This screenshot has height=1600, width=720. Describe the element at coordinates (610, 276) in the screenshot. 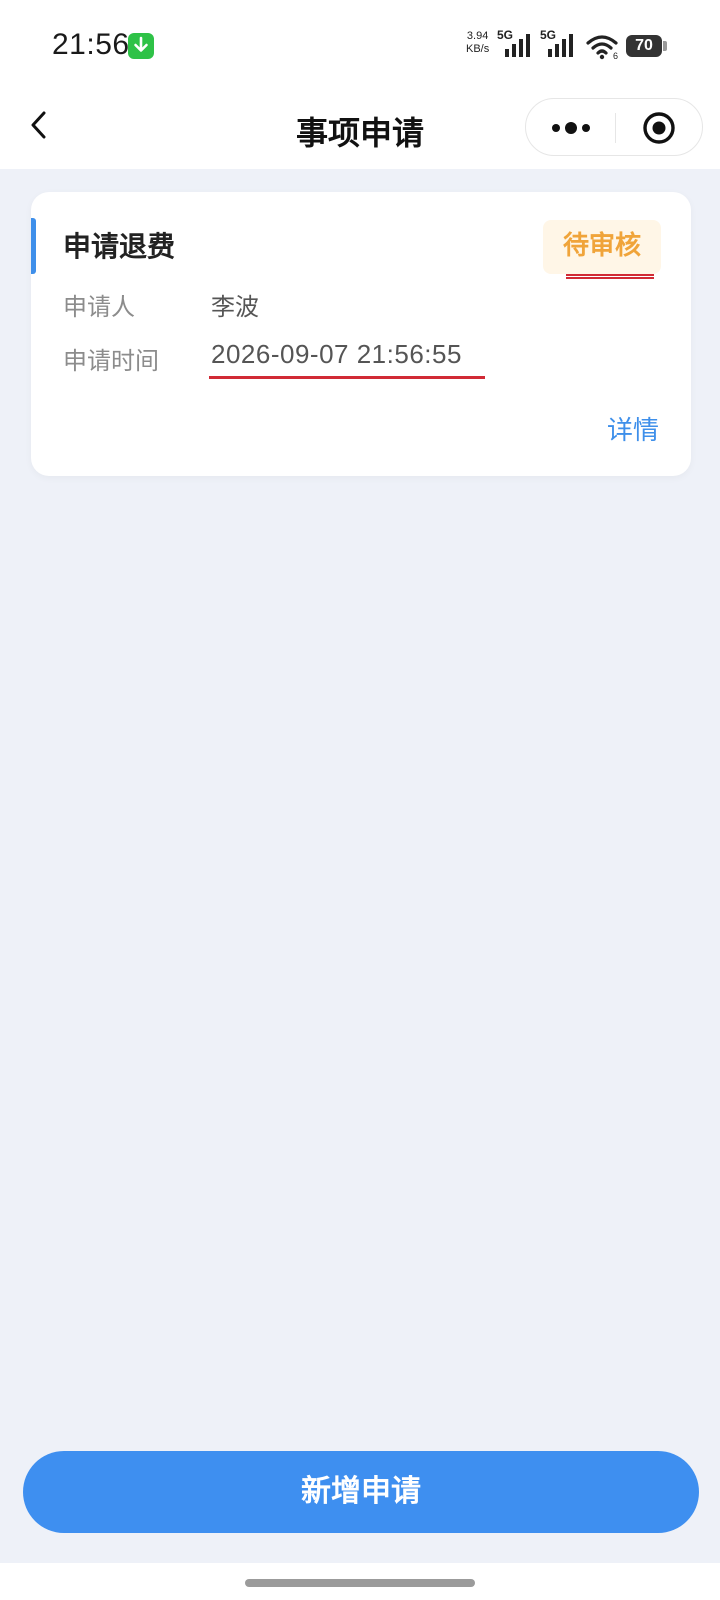

I see `status-badge-underline` at that location.